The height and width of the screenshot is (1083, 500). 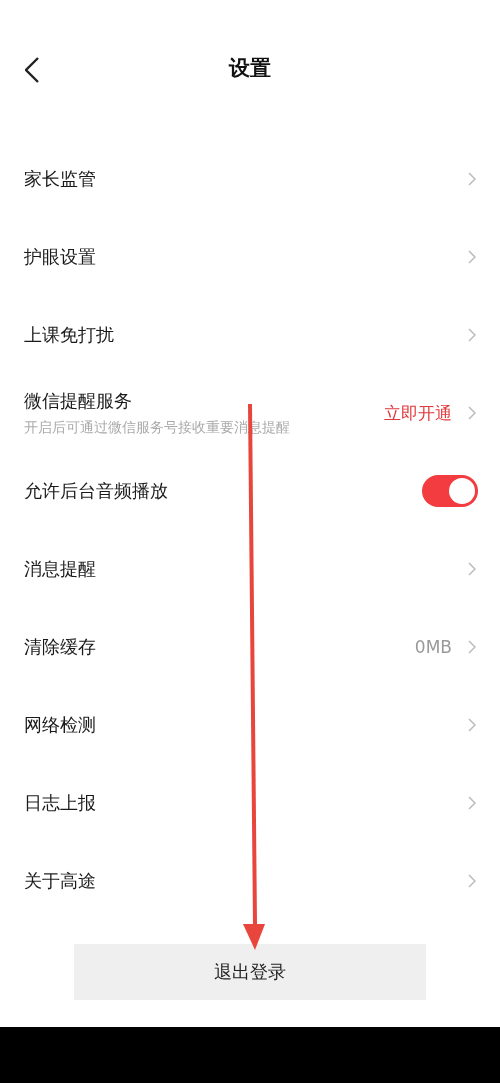 I want to click on setting-label: 上课免打扰, so click(x=246, y=335).